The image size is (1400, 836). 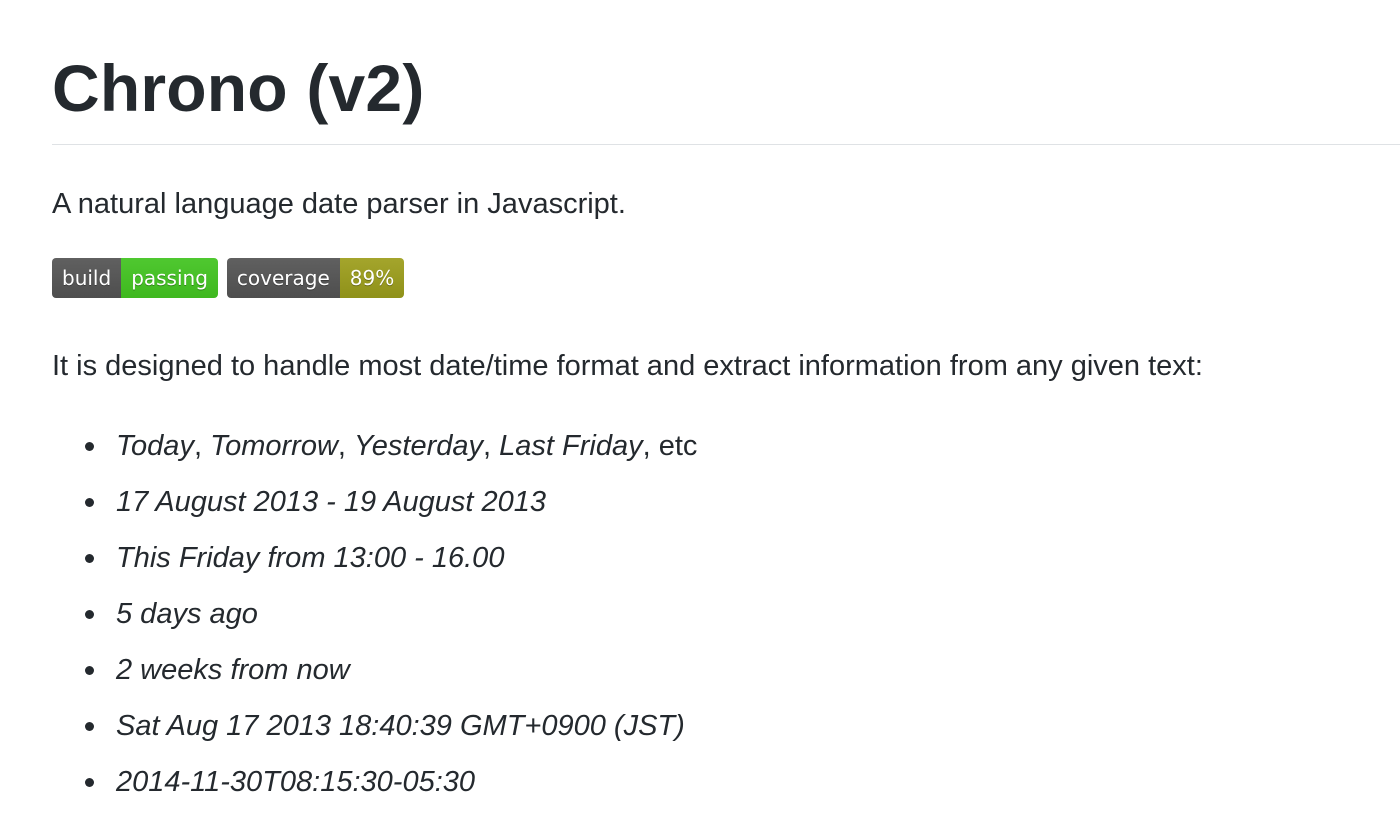 I want to click on example-text: 5 days ago, so click(x=187, y=614).